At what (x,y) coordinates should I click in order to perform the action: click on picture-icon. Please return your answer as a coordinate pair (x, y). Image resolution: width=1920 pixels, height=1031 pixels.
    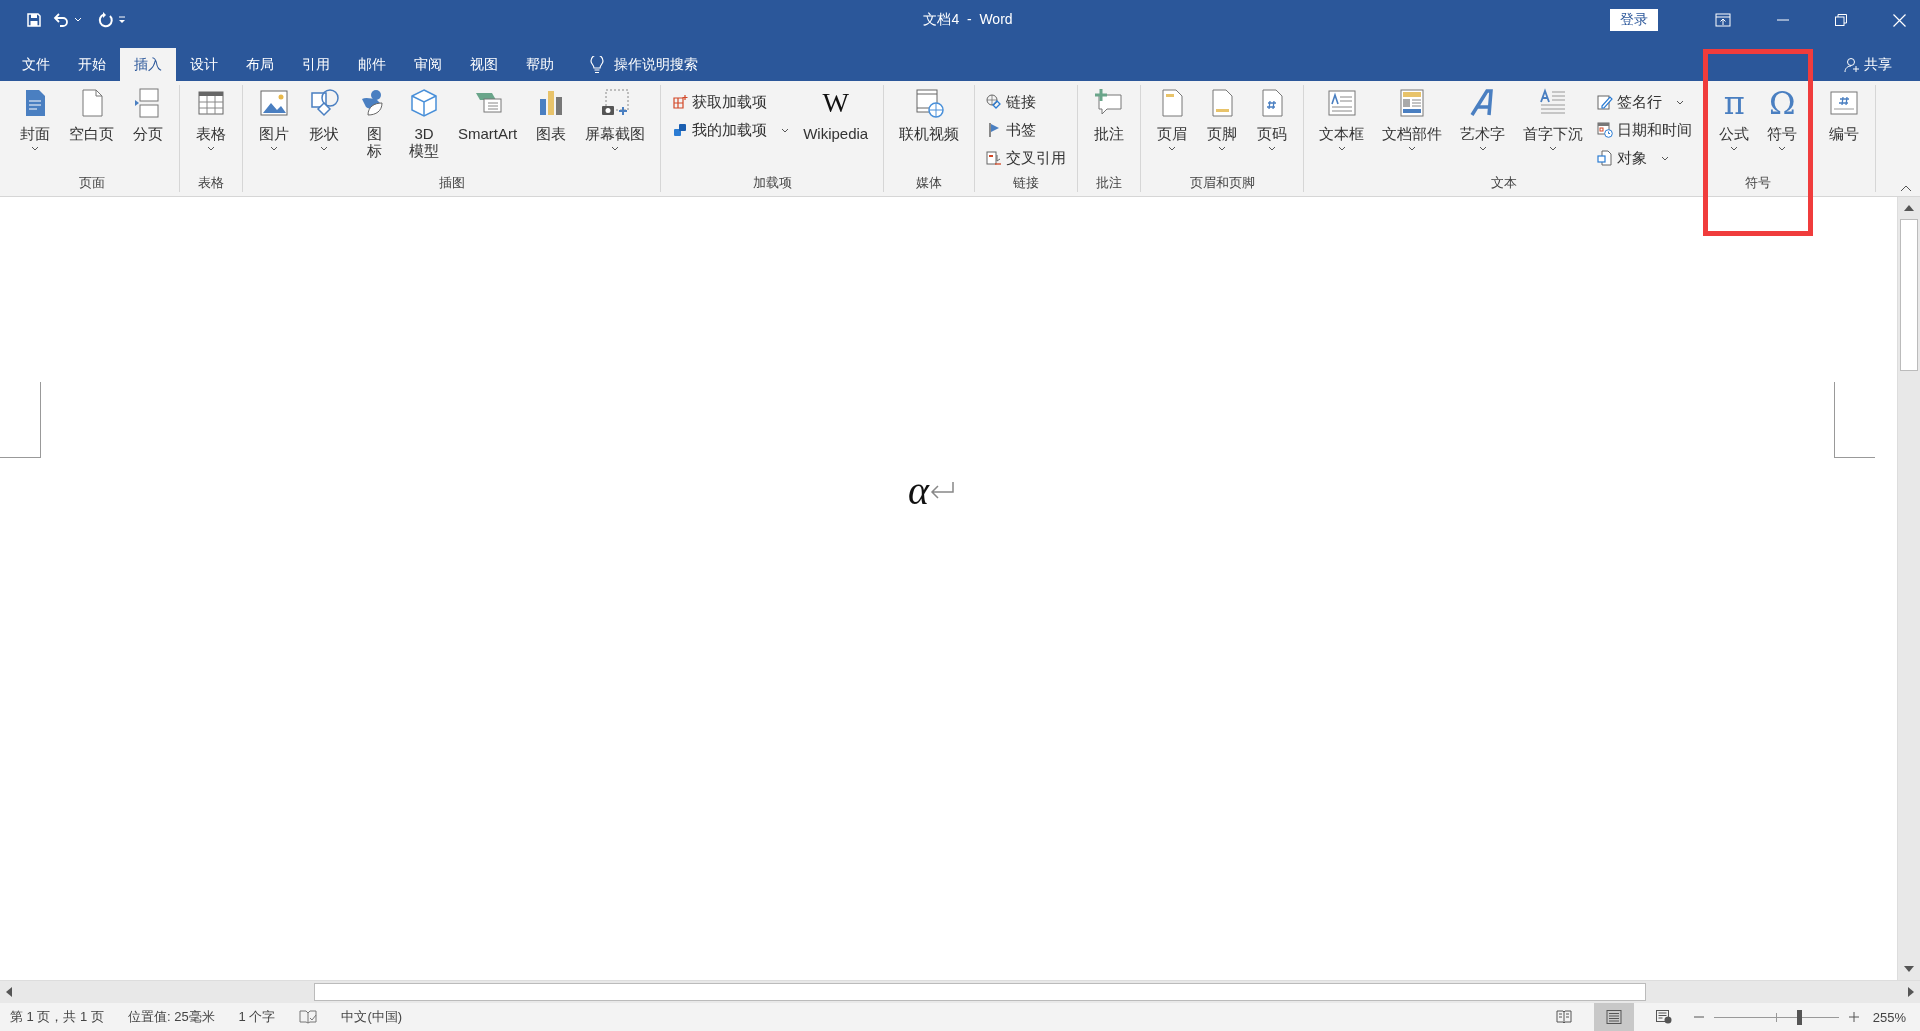
    Looking at the image, I should click on (274, 103).